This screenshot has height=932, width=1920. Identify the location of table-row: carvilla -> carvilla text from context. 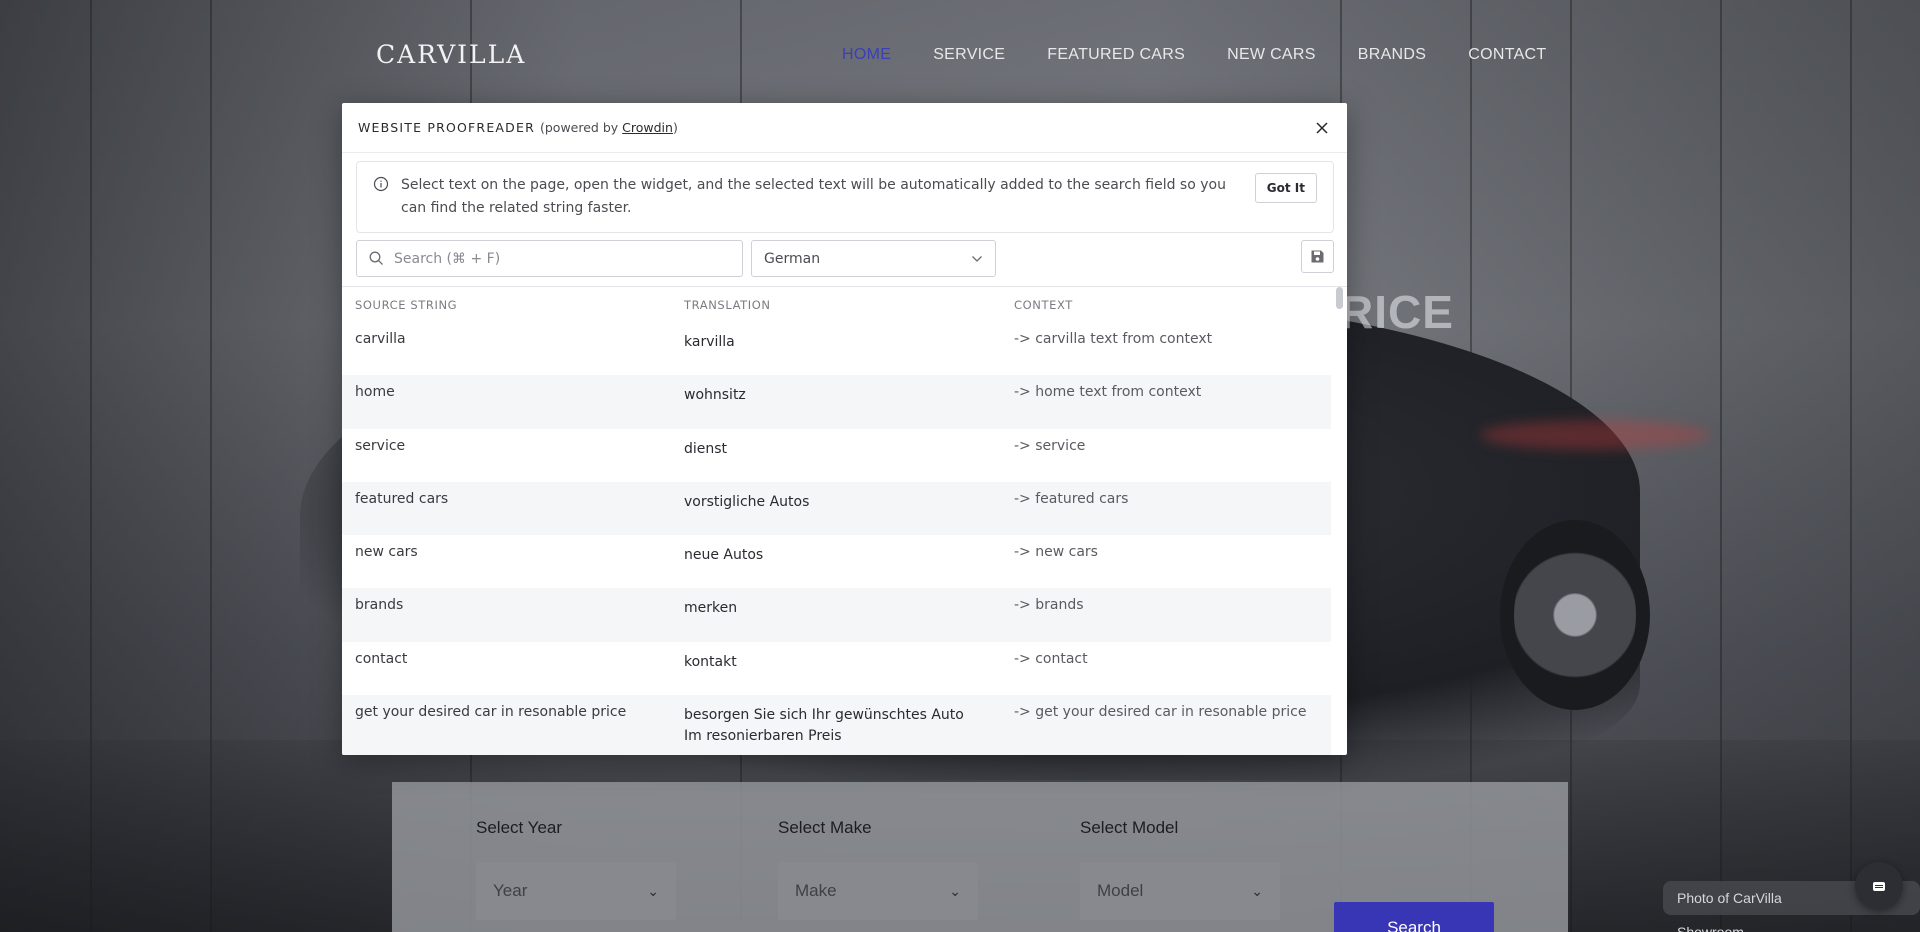
(836, 349).